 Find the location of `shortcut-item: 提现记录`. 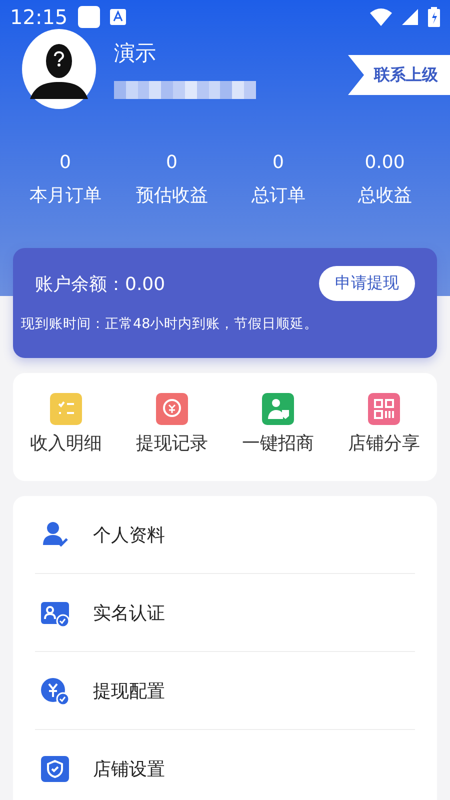

shortcut-item: 提现记录 is located at coordinates (172, 424).